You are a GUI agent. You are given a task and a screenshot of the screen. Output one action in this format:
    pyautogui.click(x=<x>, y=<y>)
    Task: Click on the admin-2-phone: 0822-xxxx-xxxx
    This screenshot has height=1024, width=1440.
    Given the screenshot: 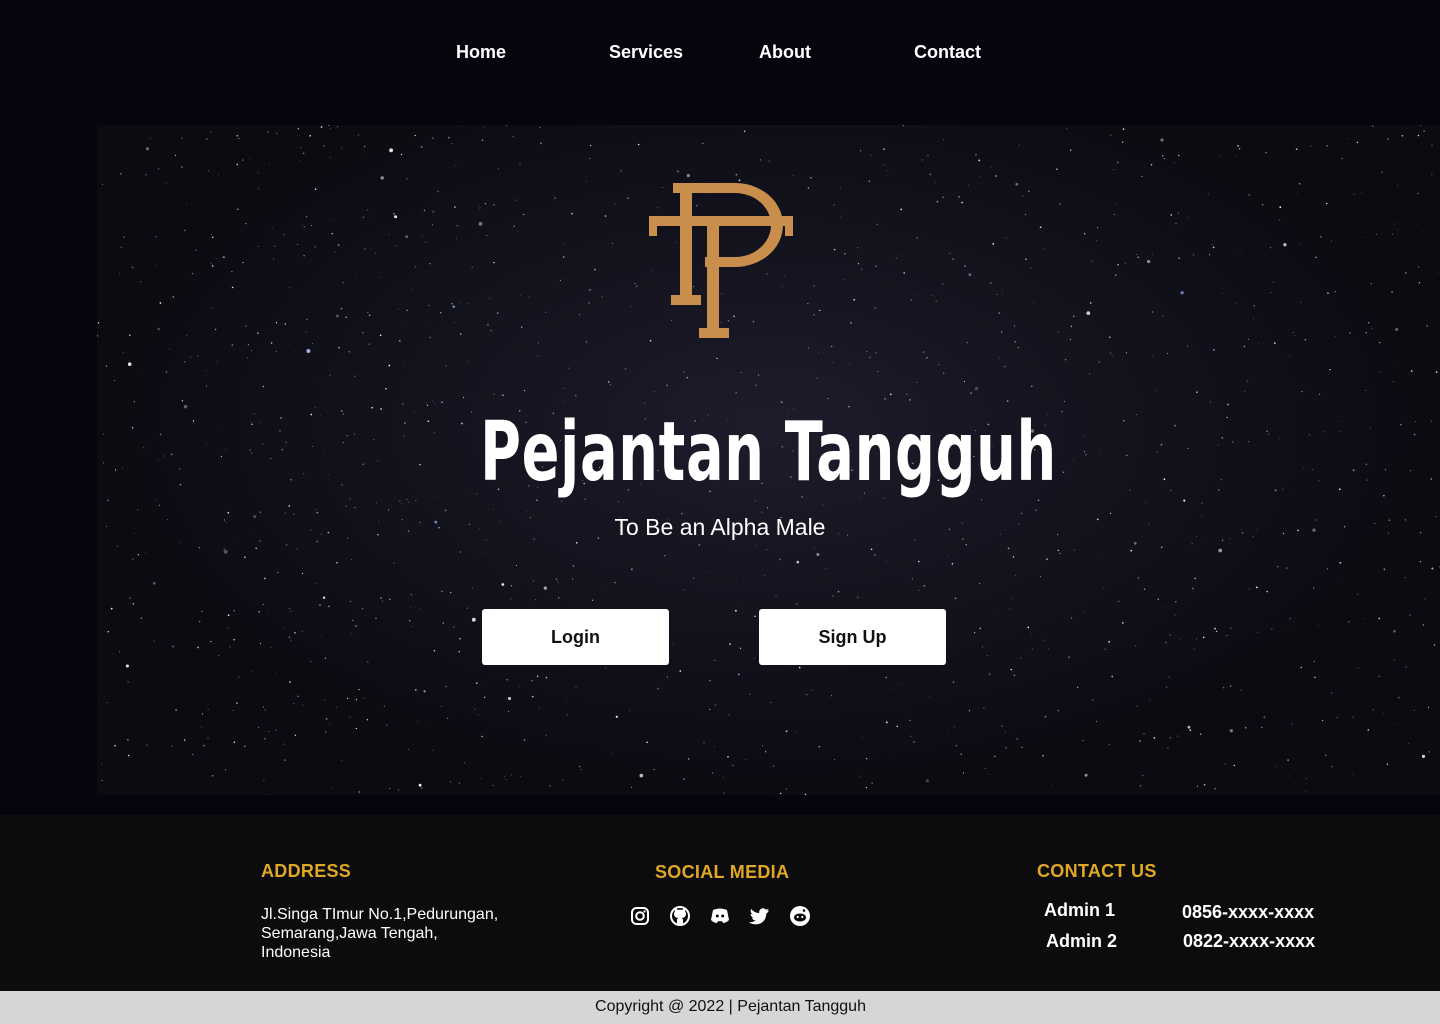 What is the action you would take?
    pyautogui.click(x=1249, y=941)
    